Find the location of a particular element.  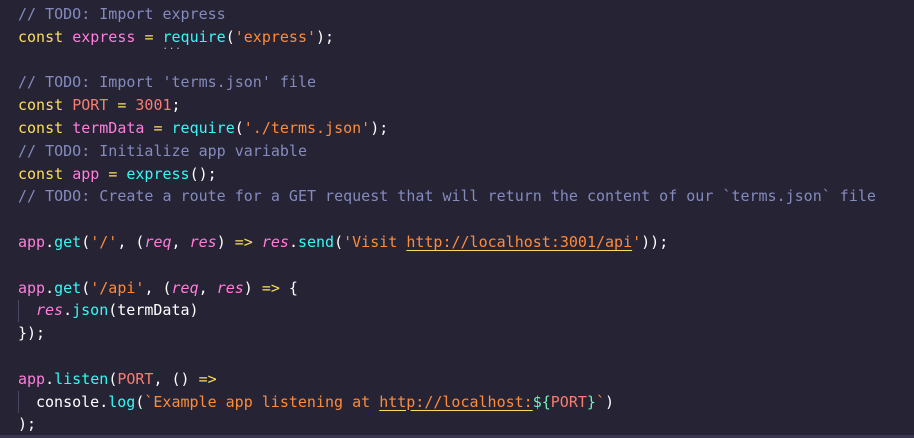

code-token: } is located at coordinates (591, 401).